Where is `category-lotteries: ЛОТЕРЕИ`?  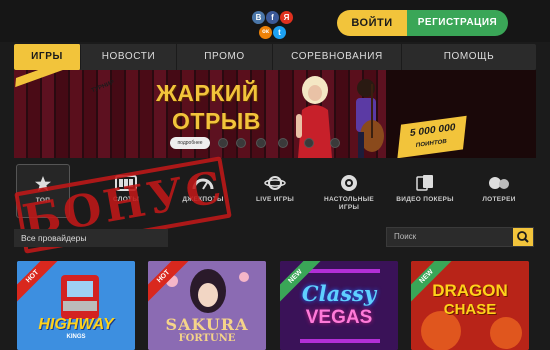 category-lotteries: ЛОТЕРЕИ is located at coordinates (499, 191).